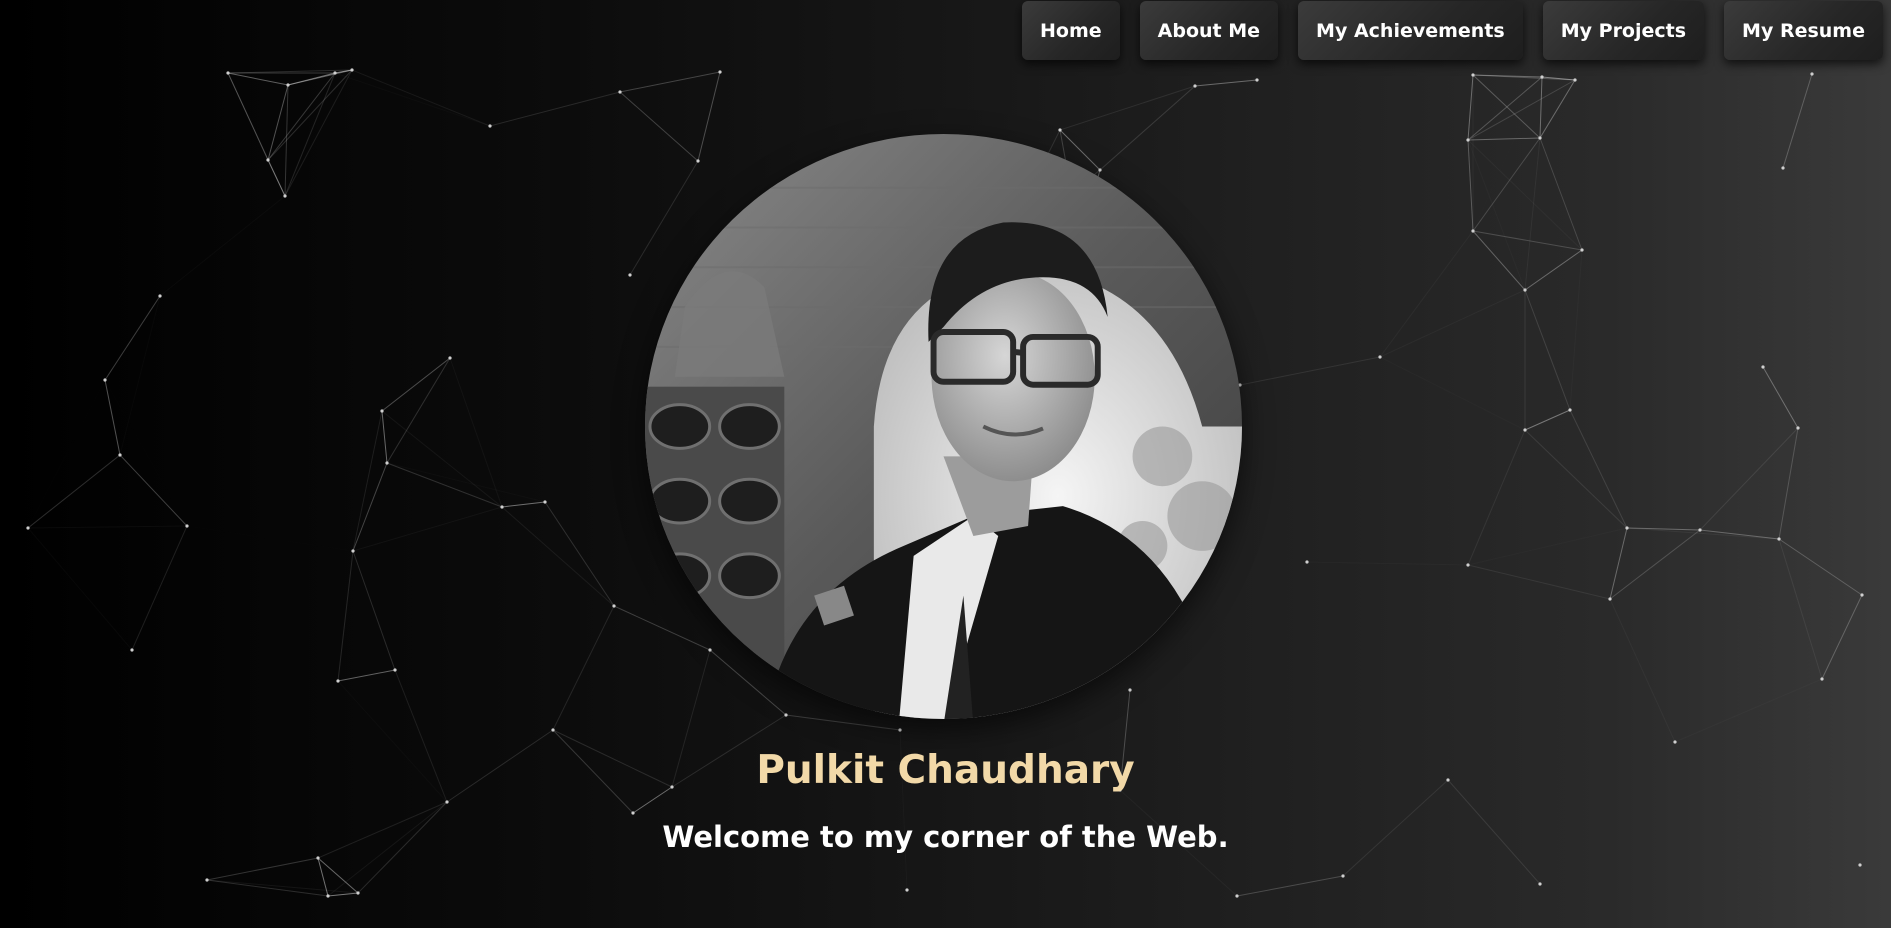  Describe the element at coordinates (1071, 30) in the screenshot. I see `nav-home-button: Home` at that location.